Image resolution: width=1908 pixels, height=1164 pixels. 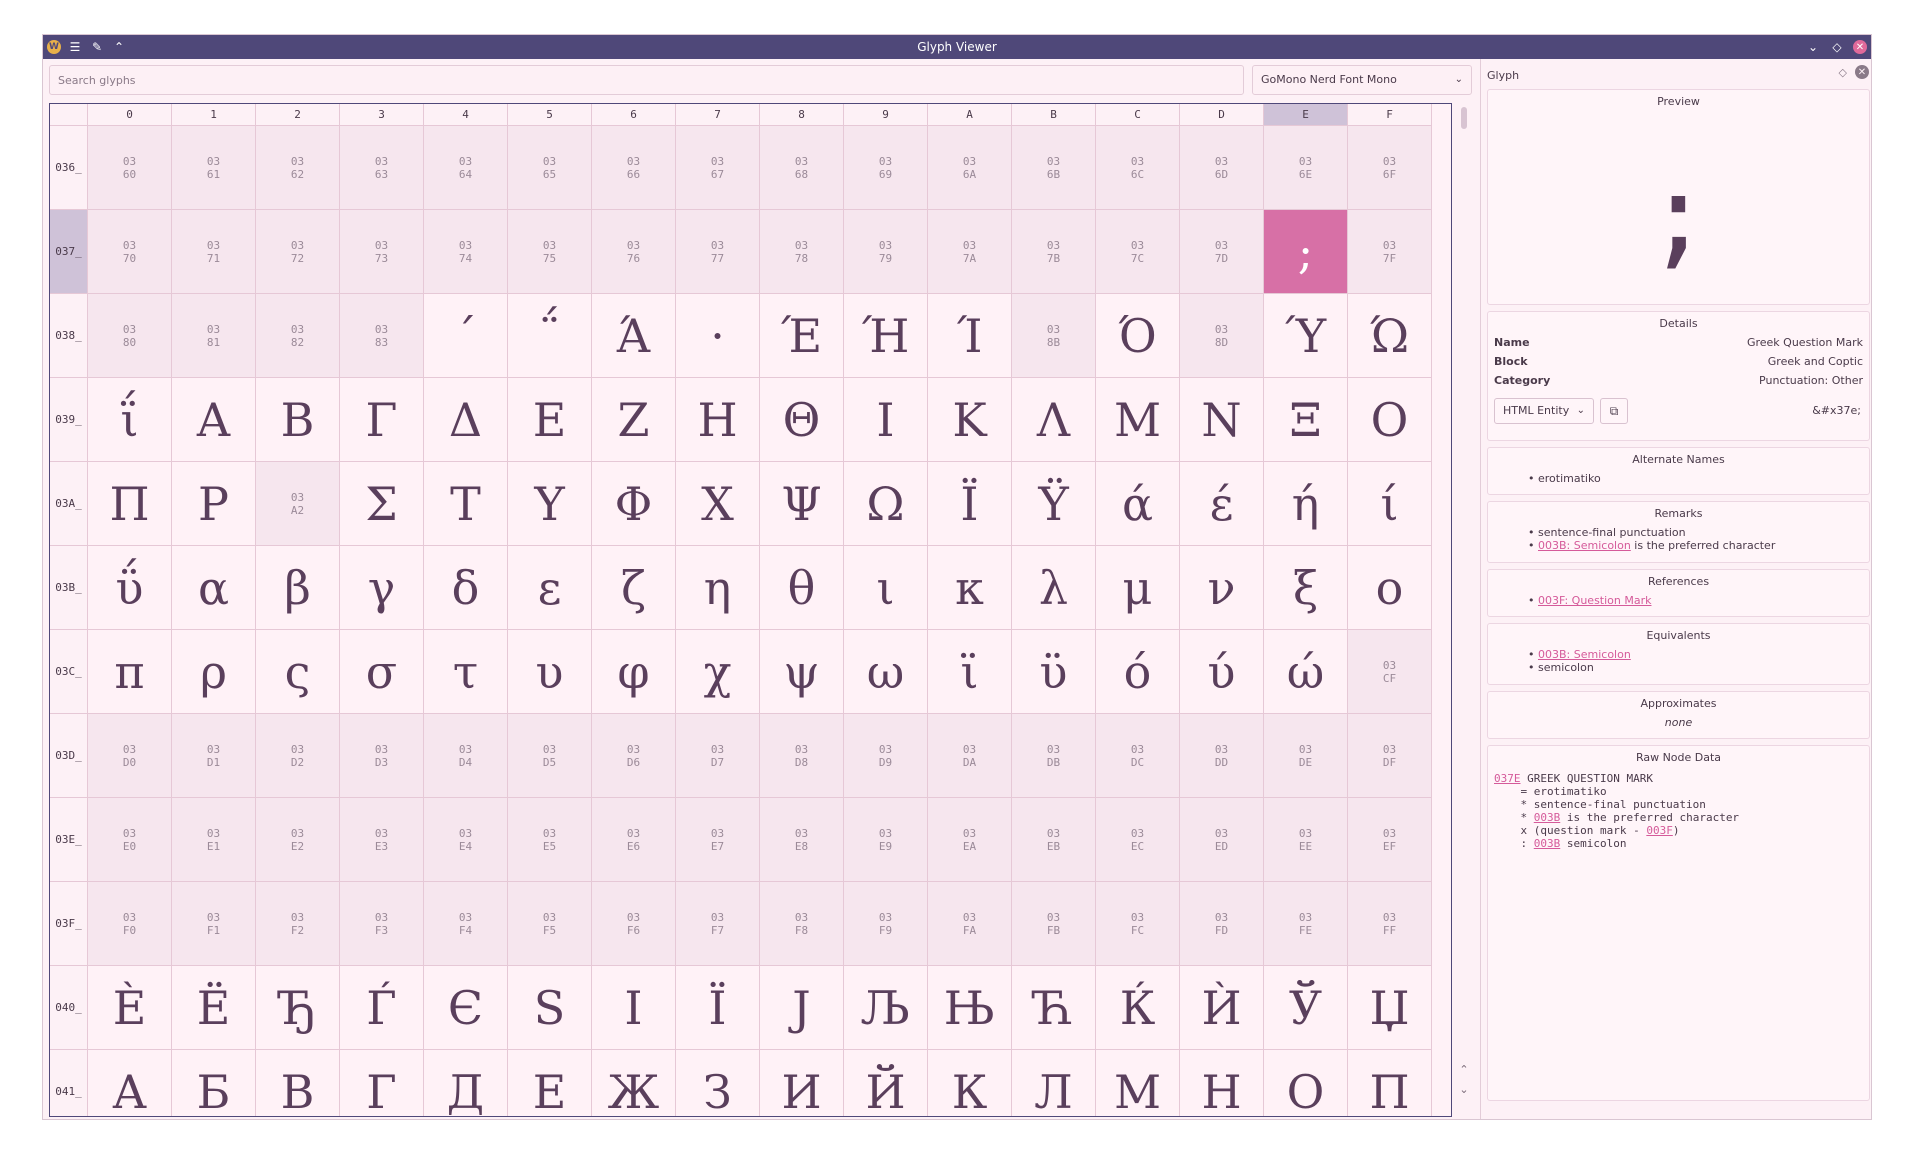 What do you see at coordinates (1584, 654) in the screenshot?
I see `equivalent-link: 003B: Semicolon` at bounding box center [1584, 654].